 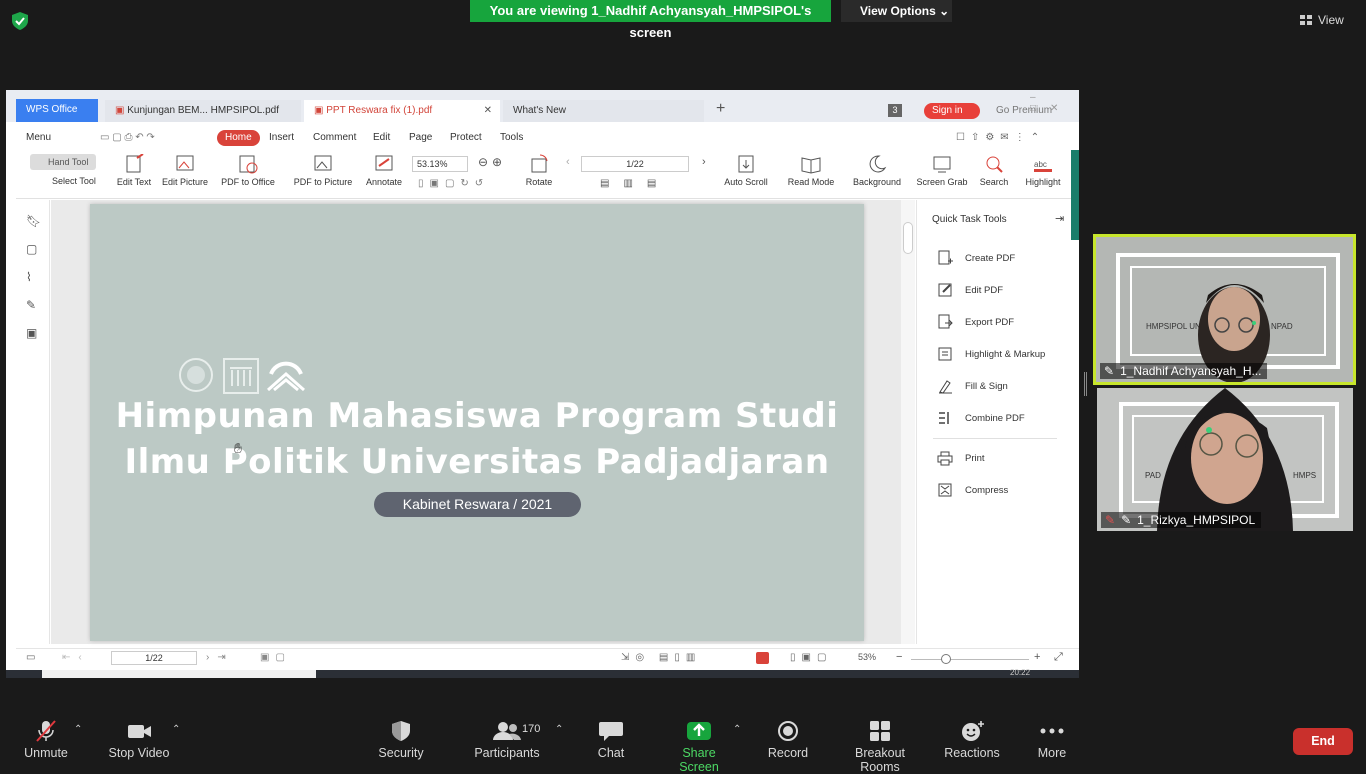 What do you see at coordinates (972, 386) in the screenshot?
I see `fill-sign-item: Fill & Sign` at bounding box center [972, 386].